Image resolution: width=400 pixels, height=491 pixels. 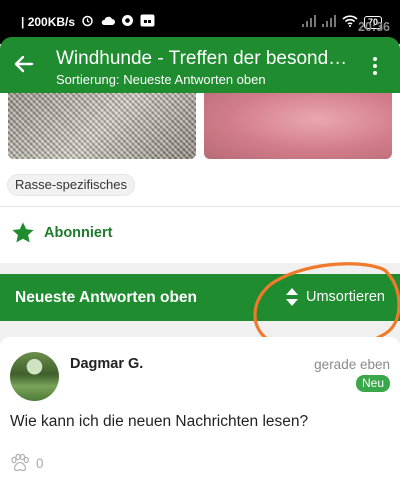 I want to click on sort-bar: Neueste Antworten oben Umsortieren, so click(x=200, y=297).